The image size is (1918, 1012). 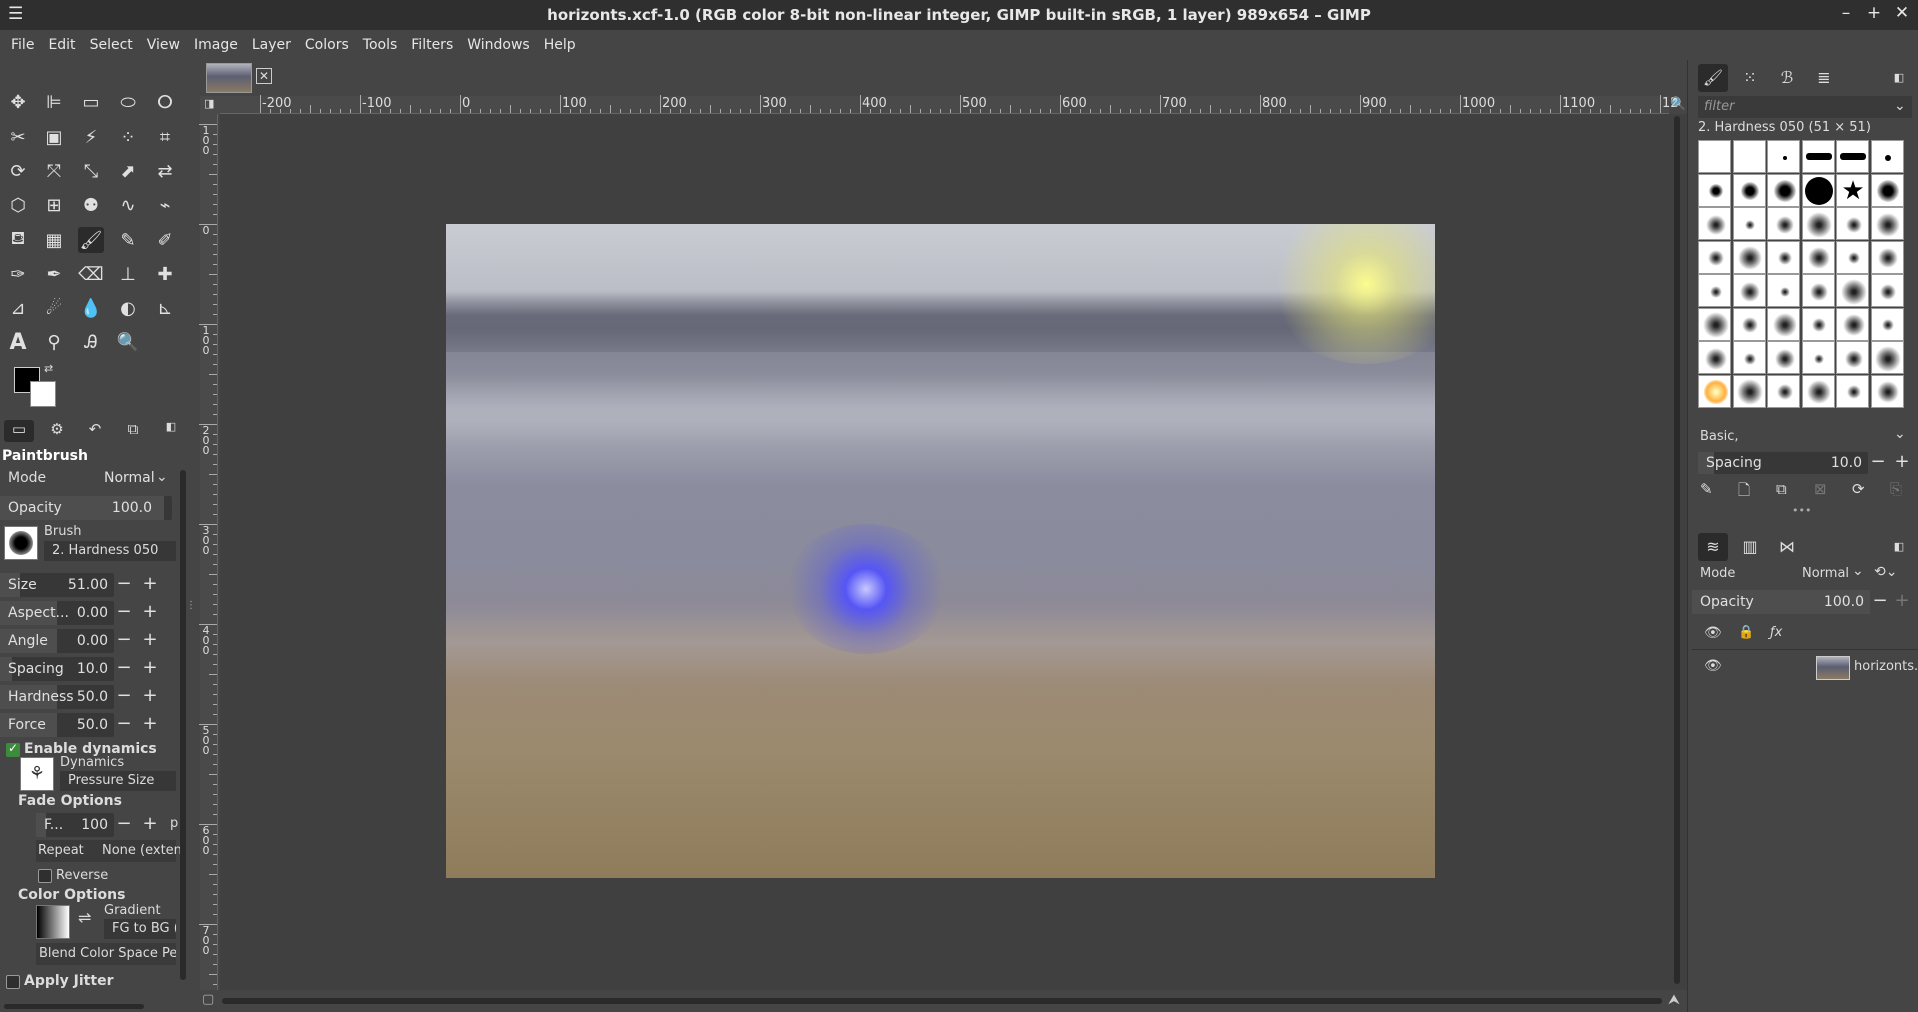 What do you see at coordinates (54, 171) in the screenshot?
I see `warp-transform-icon: ⤧` at bounding box center [54, 171].